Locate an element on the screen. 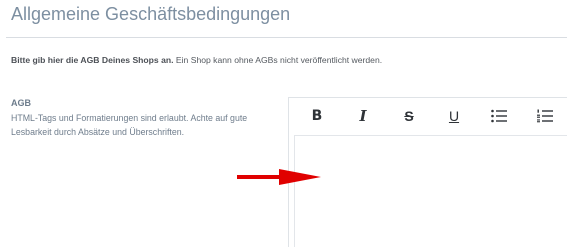  notice-bold-text: Bitte gib hier die AGB Deines Shops an. is located at coordinates (92, 60).